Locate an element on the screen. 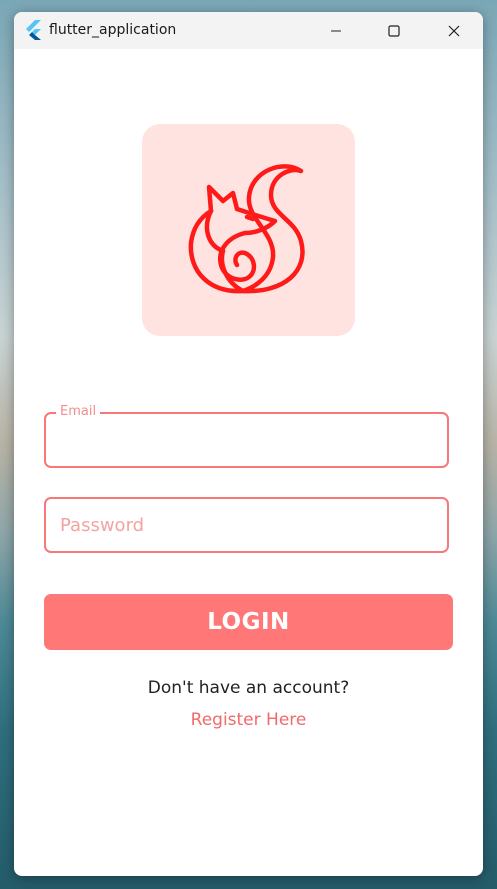  email-field: Email is located at coordinates (246, 436).